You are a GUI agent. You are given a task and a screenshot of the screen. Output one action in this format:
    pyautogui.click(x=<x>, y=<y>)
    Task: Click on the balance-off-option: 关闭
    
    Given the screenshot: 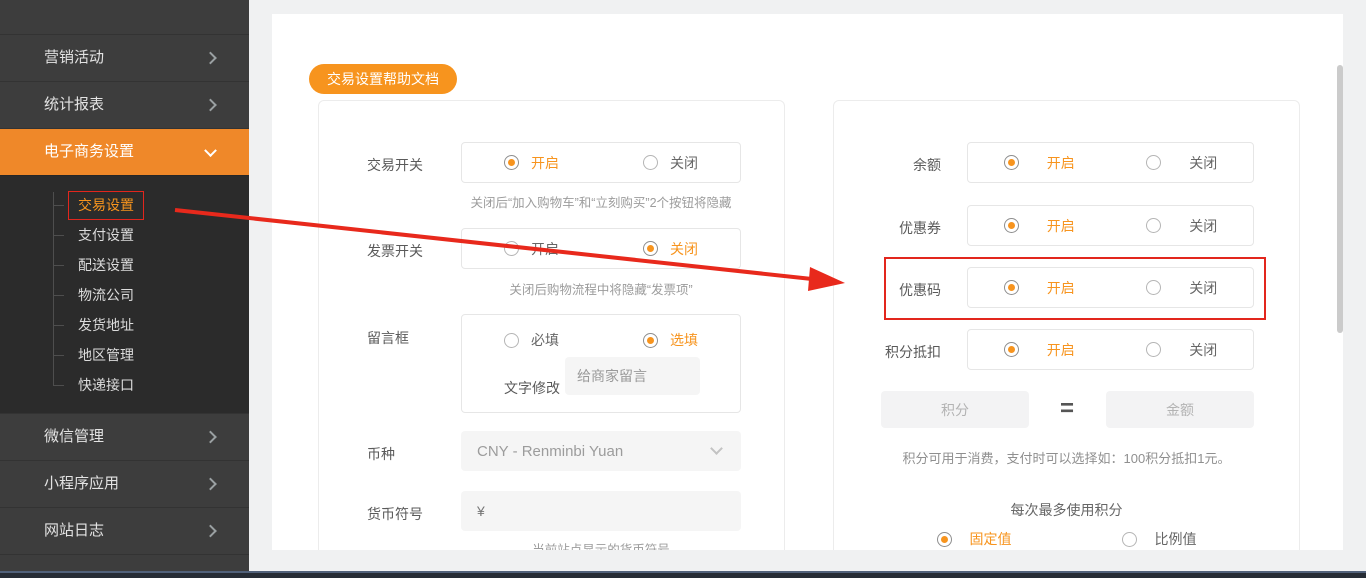 What is the action you would take?
    pyautogui.click(x=1181, y=163)
    